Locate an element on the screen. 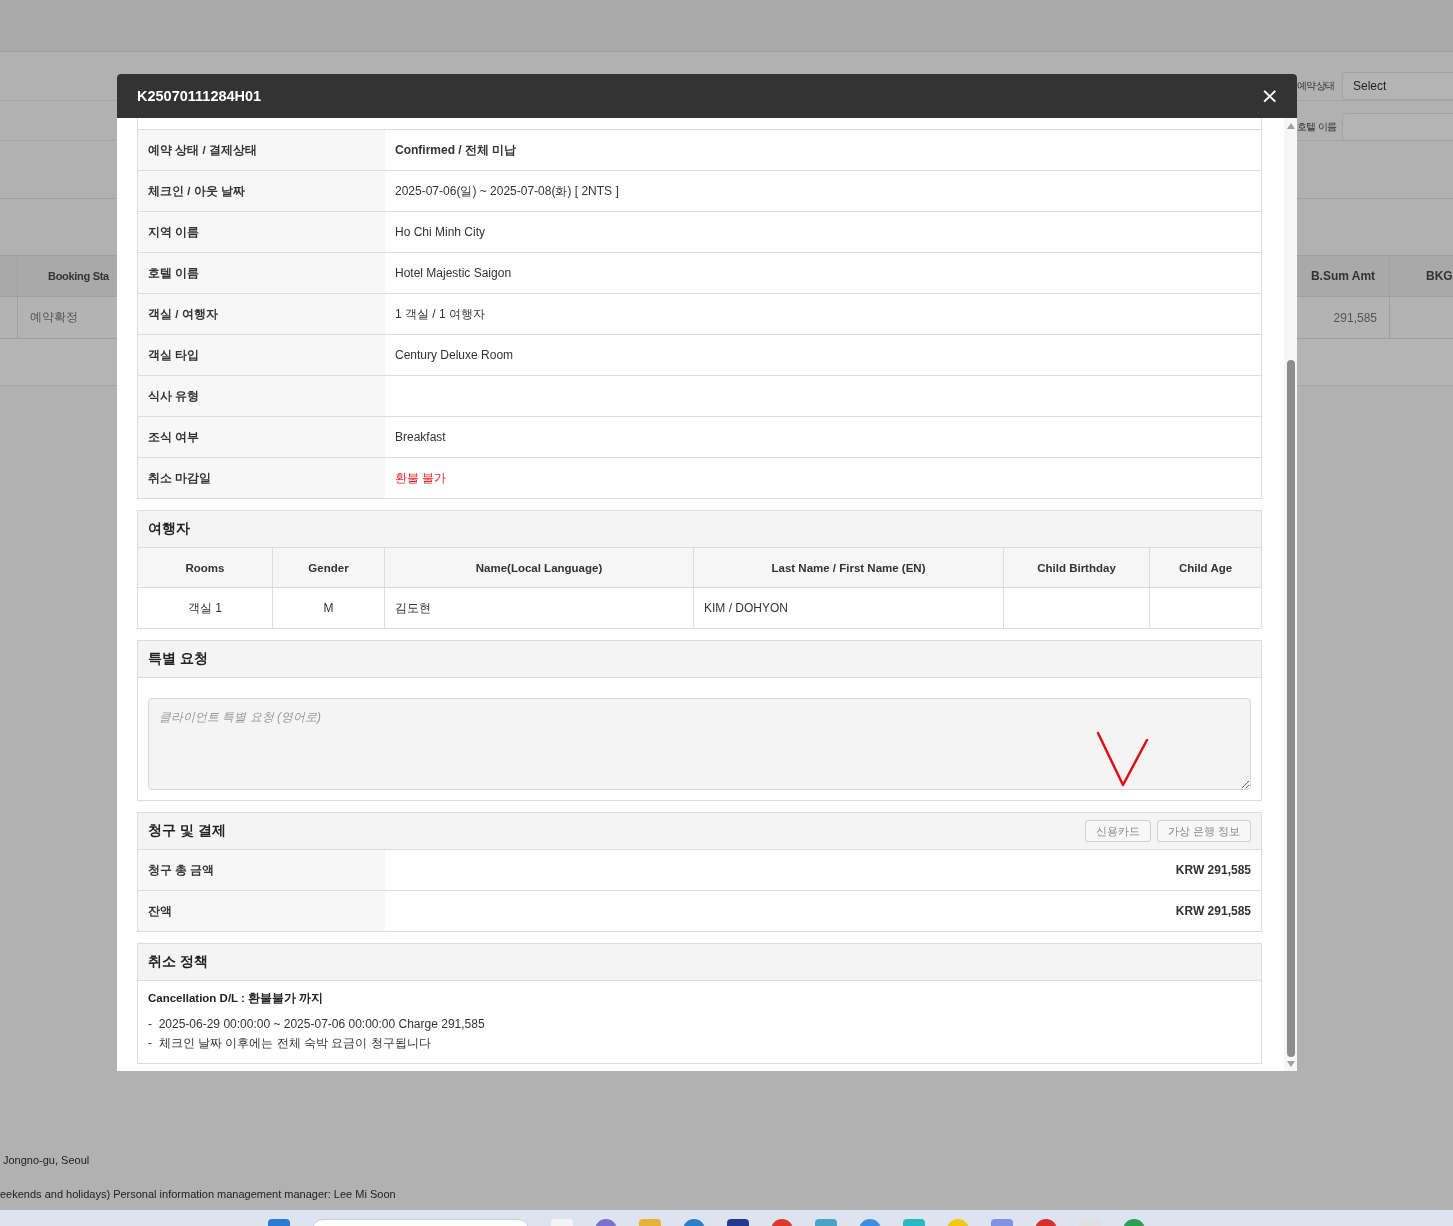  field-value: Century Deluxe Room is located at coordinates (454, 355).